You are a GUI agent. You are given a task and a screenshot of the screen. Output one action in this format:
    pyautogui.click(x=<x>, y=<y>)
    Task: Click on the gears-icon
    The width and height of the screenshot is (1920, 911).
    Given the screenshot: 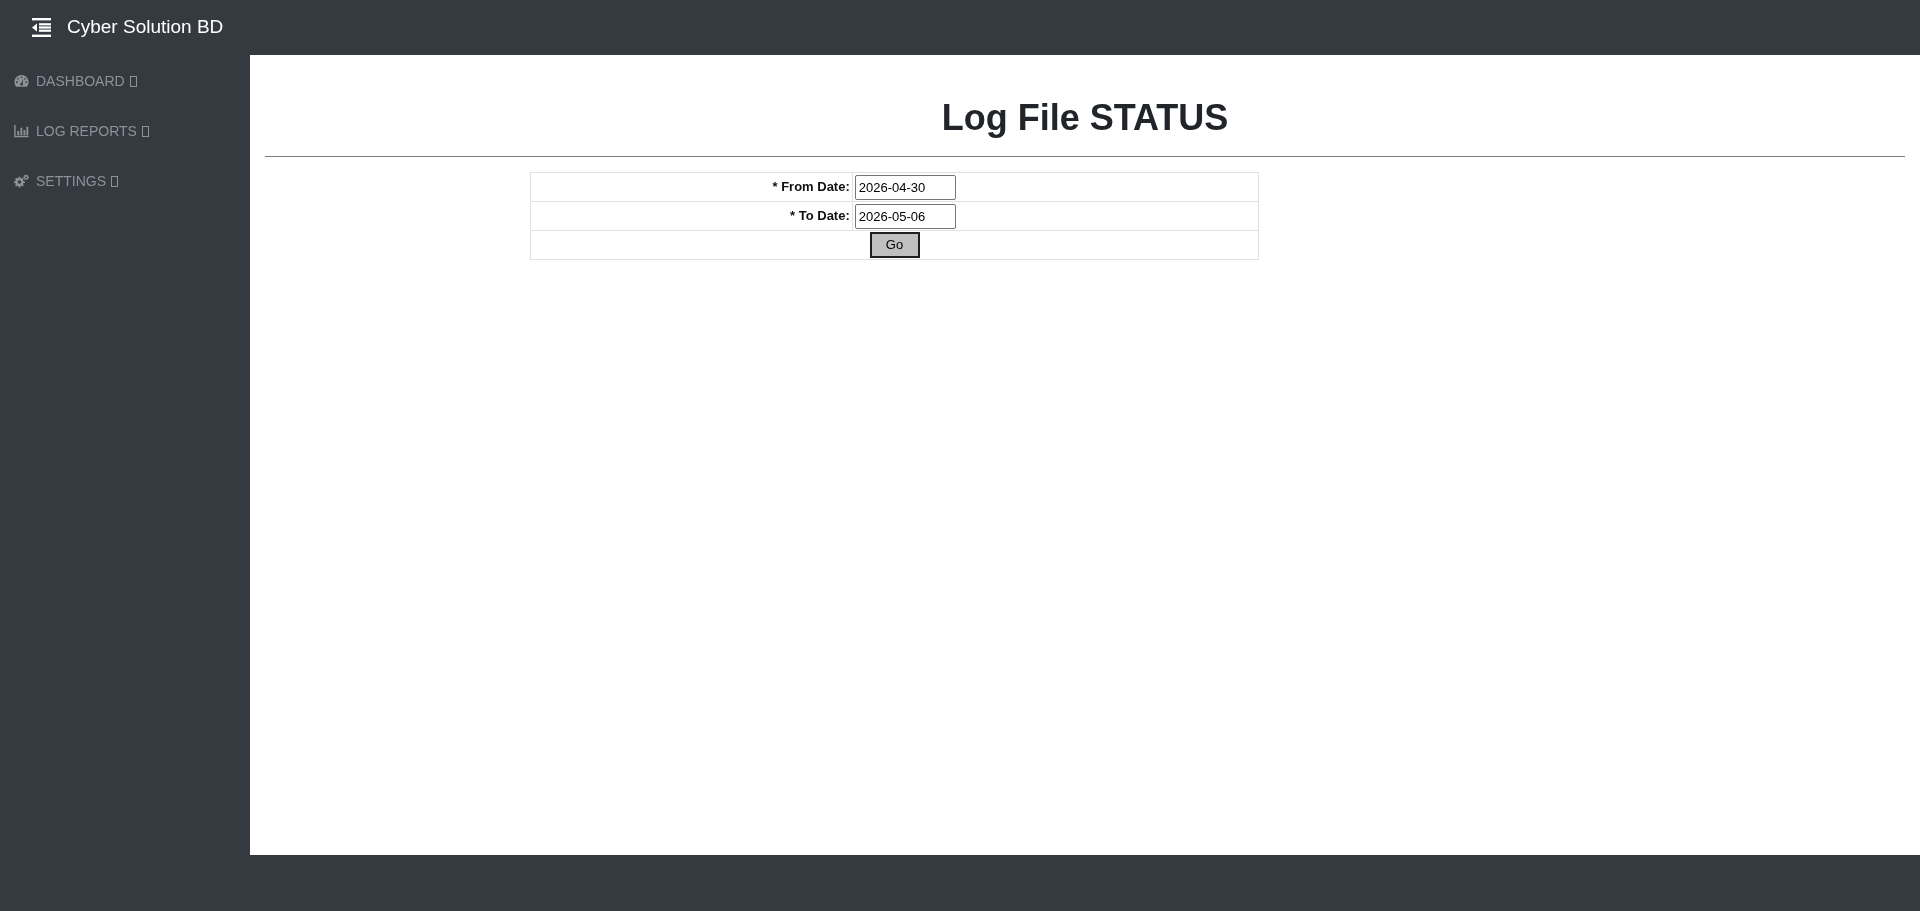 What is the action you would take?
    pyautogui.click(x=21, y=181)
    